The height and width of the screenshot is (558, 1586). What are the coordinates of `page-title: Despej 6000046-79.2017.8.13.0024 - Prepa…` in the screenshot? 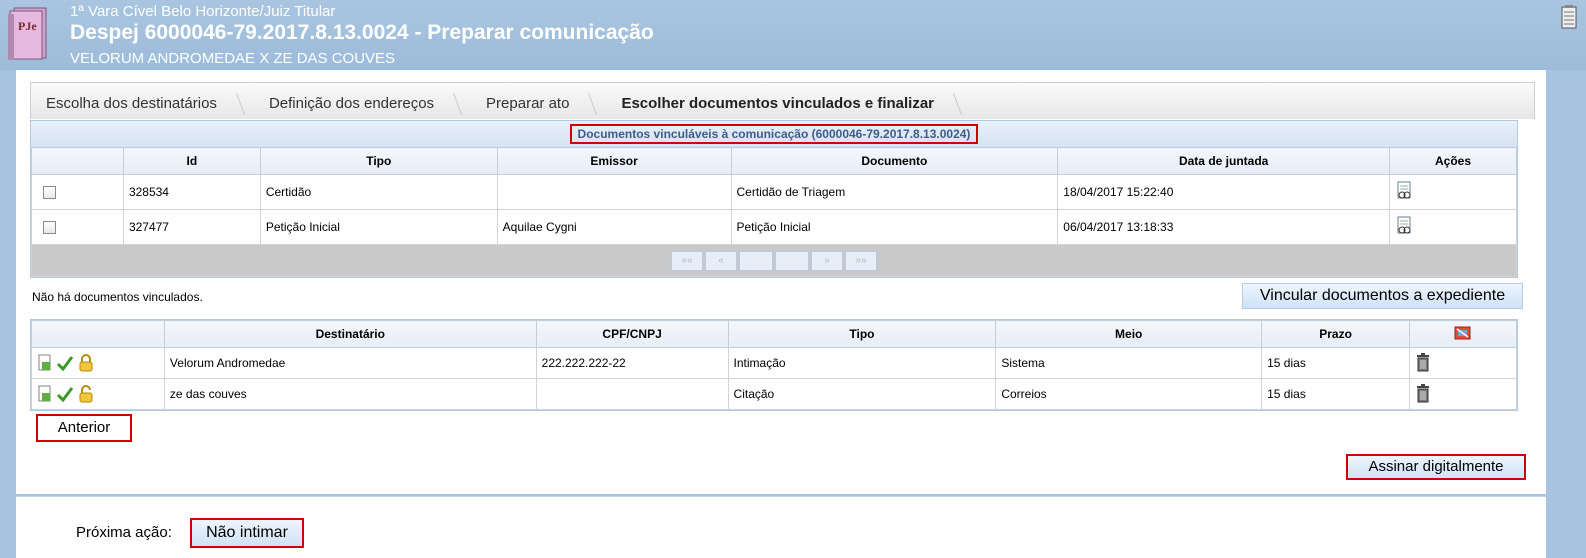 It's located at (362, 32).